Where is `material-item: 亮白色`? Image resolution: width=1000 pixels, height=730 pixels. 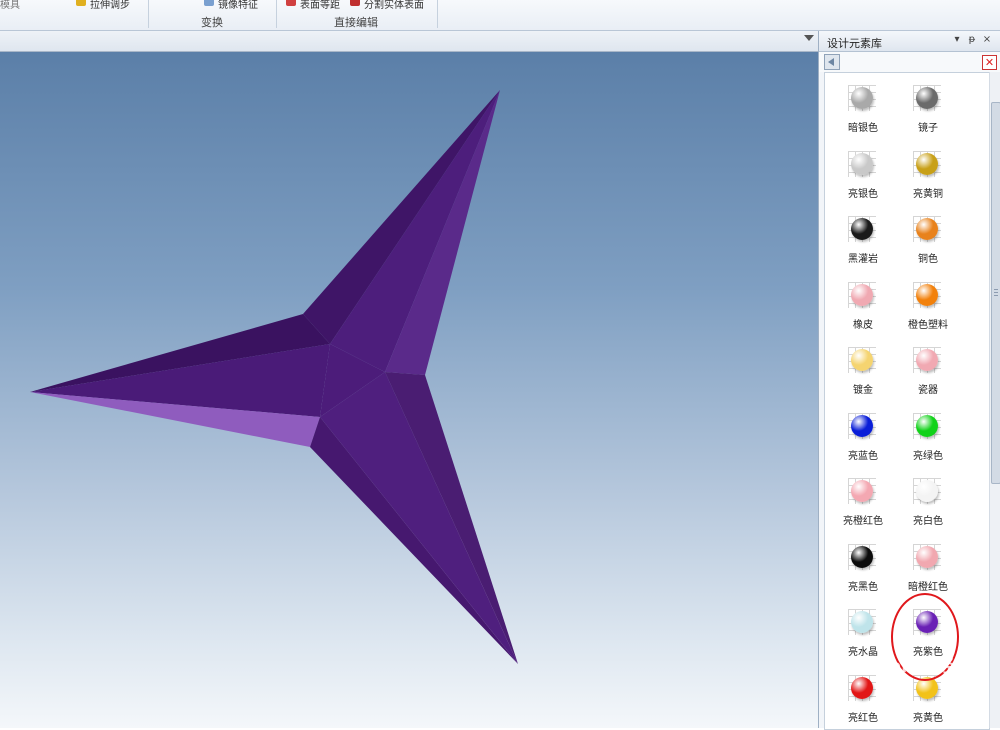
material-item: 亮白色 is located at coordinates (928, 500).